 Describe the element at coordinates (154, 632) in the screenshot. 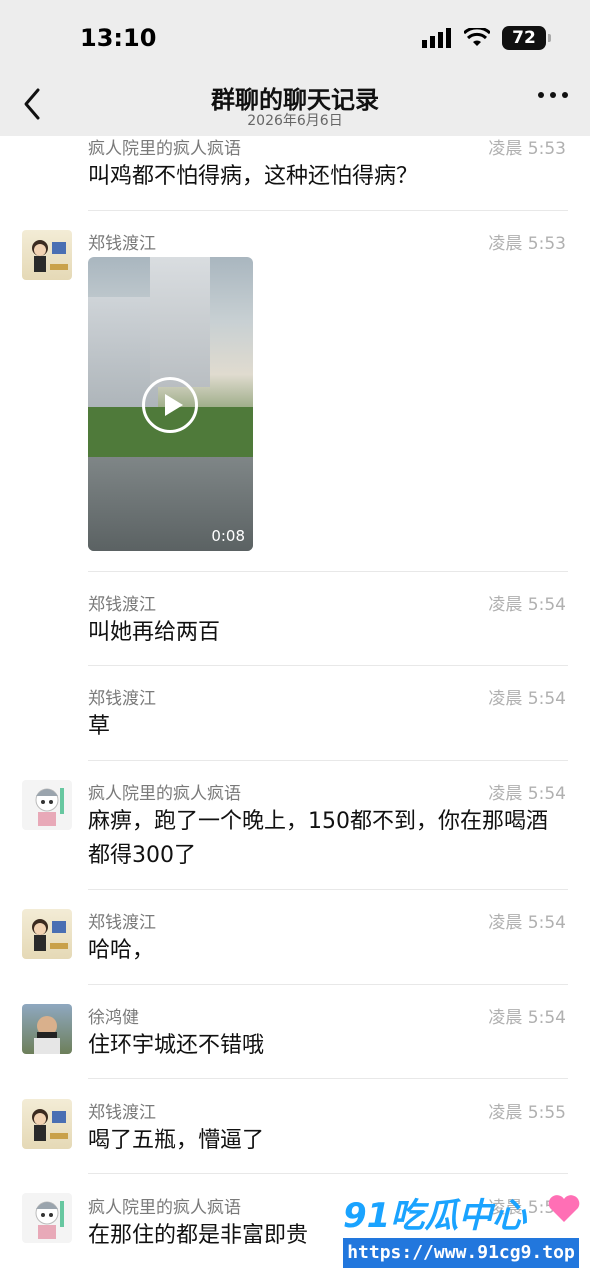

I see `message-text: 叫她再给两百` at that location.